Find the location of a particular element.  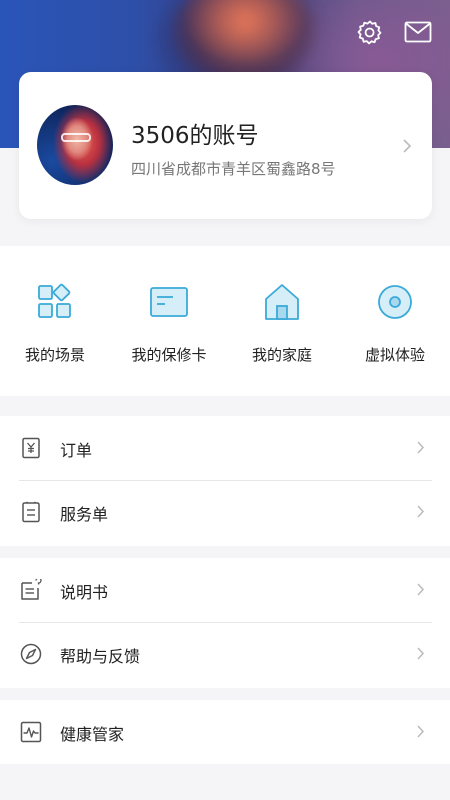

gear-icon is located at coordinates (370, 32).